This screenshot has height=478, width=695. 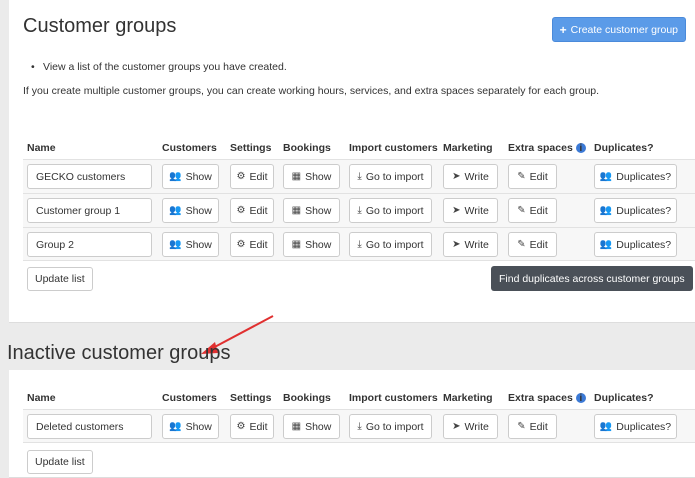 I want to click on header-bookings: Bookings, so click(x=307, y=398).